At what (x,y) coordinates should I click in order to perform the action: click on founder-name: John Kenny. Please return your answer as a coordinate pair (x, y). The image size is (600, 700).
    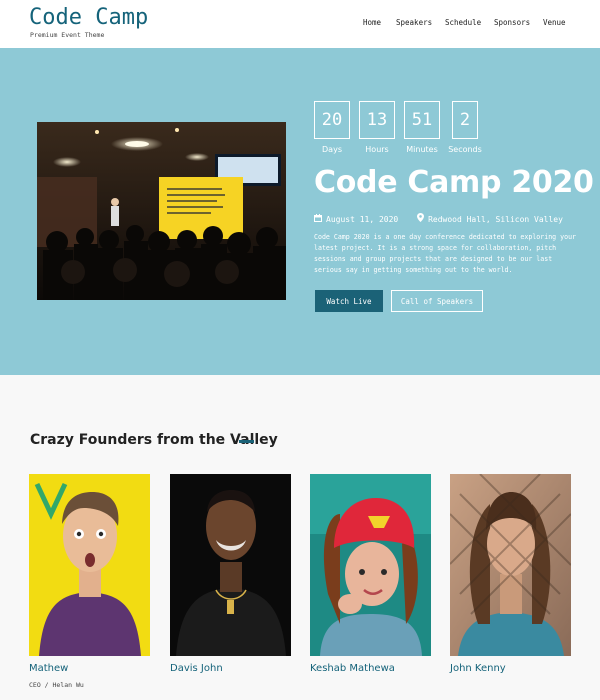
    Looking at the image, I should click on (478, 668).